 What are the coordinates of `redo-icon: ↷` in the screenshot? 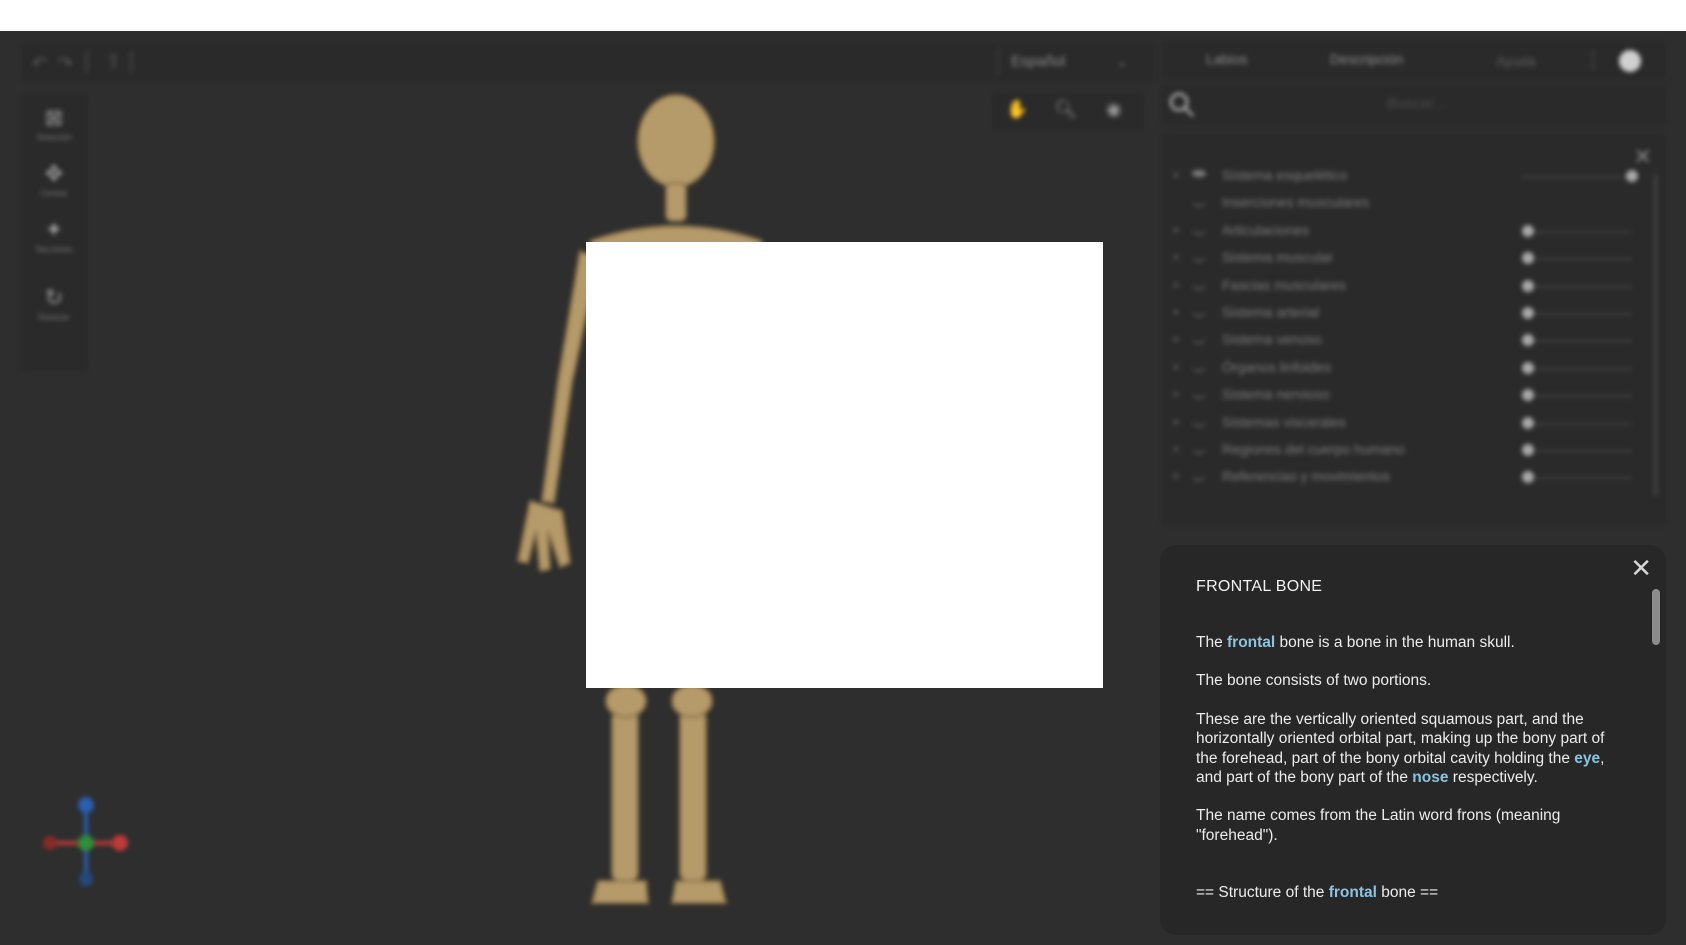 It's located at (65, 63).